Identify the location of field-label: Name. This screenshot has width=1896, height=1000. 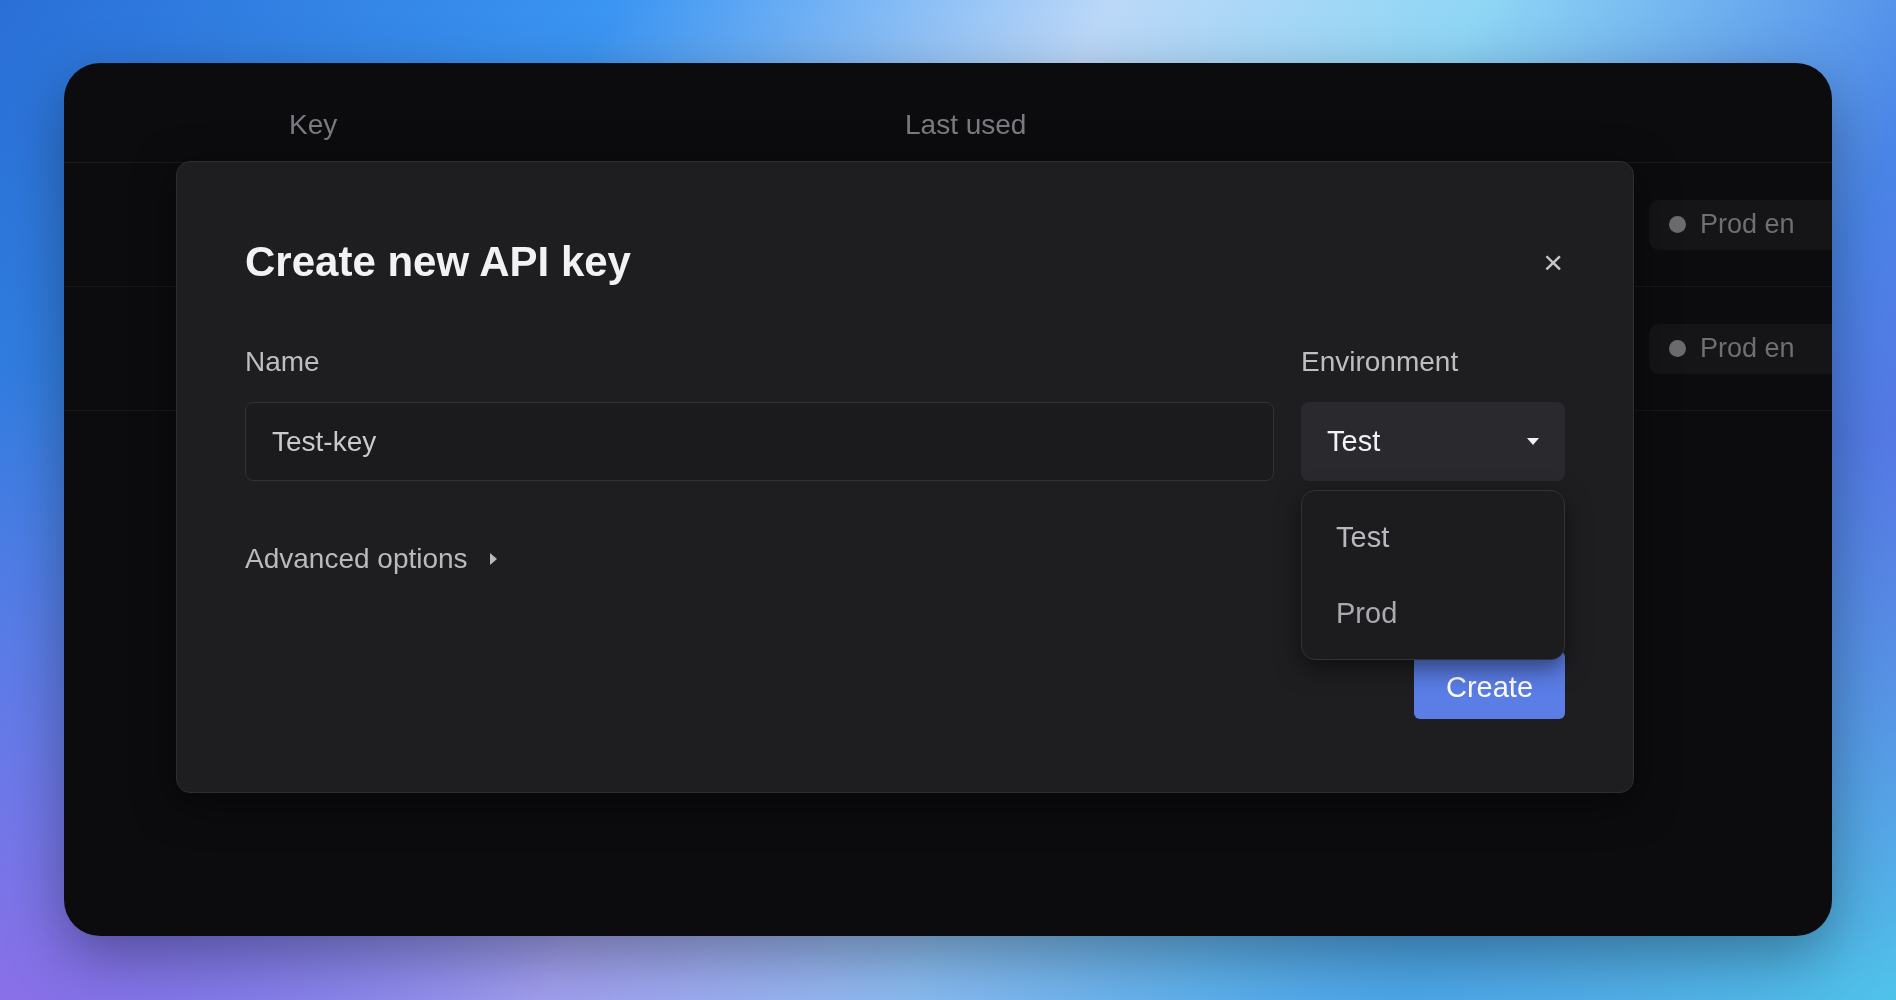
(283, 362).